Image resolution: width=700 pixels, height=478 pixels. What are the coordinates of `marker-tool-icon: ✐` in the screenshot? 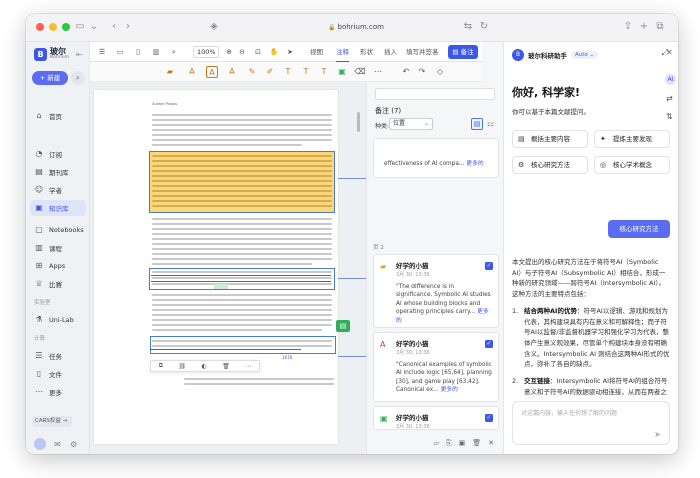 It's located at (270, 72).